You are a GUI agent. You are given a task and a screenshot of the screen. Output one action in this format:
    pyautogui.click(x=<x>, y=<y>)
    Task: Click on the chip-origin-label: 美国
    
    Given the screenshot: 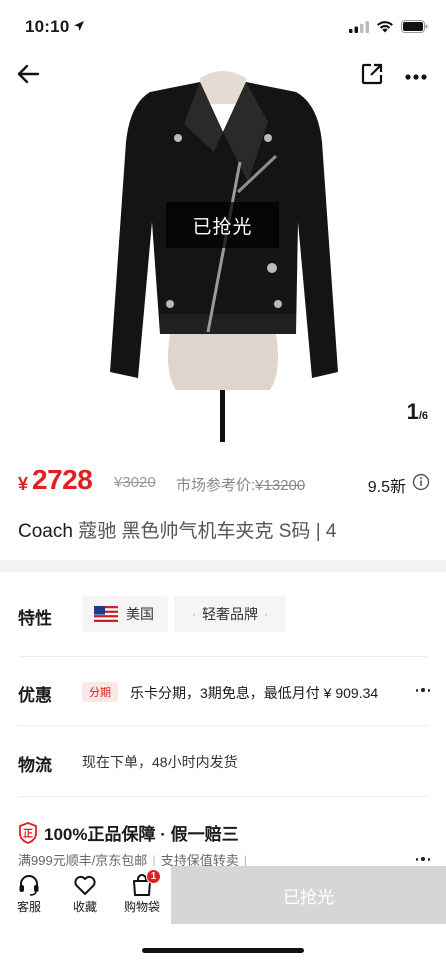 What is the action you would take?
    pyautogui.click(x=140, y=614)
    